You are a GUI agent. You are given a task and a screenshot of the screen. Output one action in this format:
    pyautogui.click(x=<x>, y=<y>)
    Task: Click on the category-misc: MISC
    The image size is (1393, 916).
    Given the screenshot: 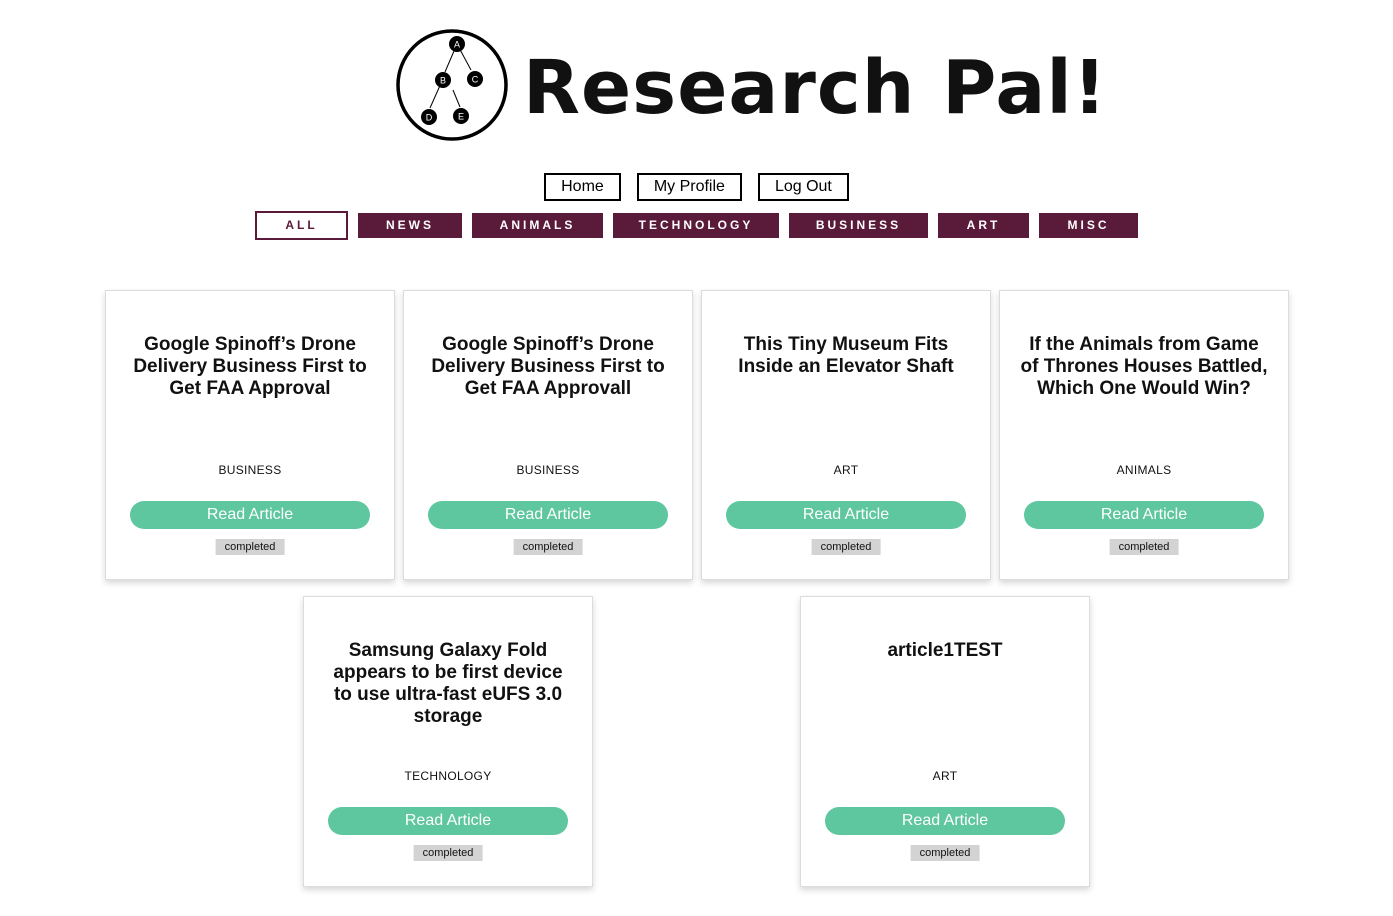 What is the action you would take?
    pyautogui.click(x=1088, y=225)
    